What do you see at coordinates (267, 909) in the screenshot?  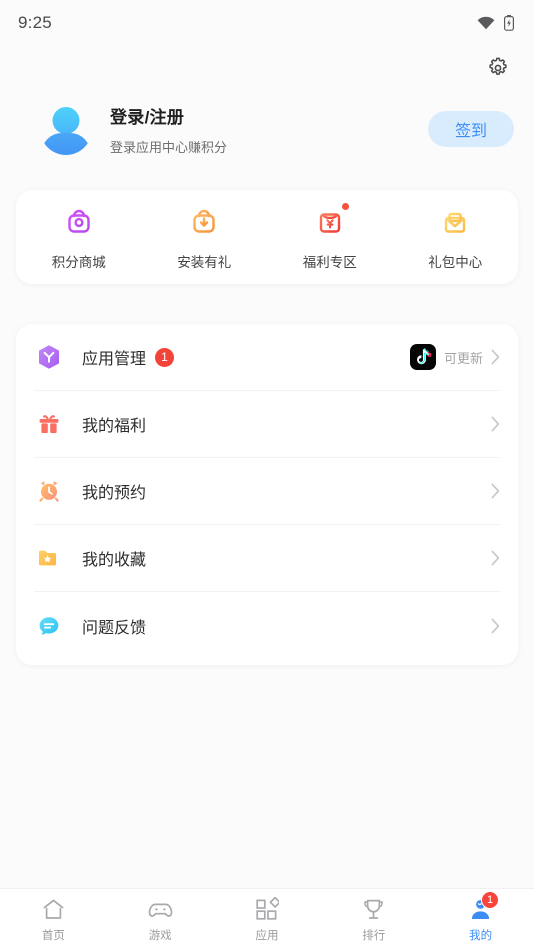 I see `apps-grid-icon` at bounding box center [267, 909].